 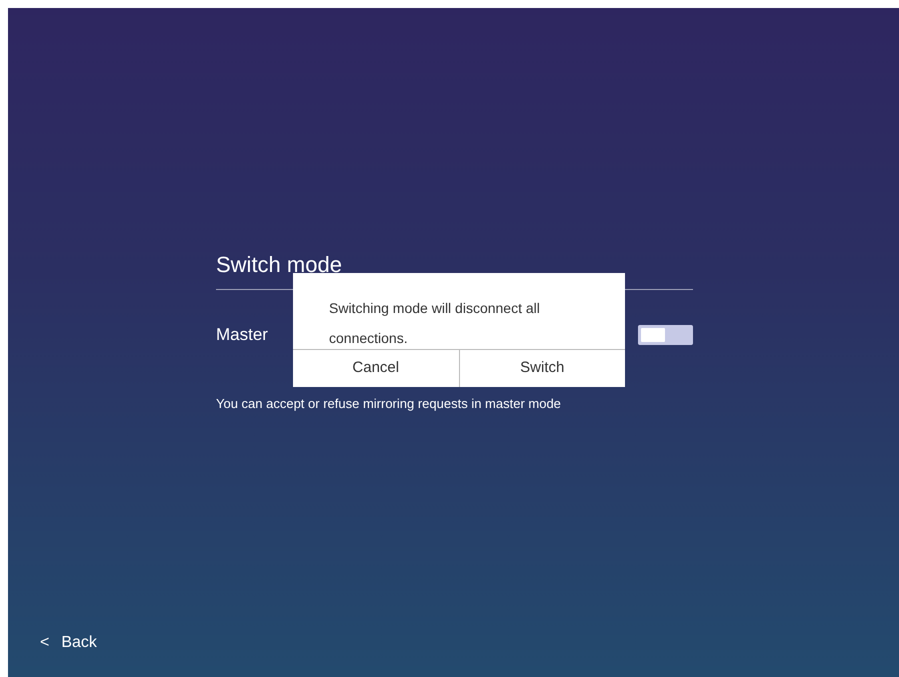 What do you see at coordinates (434, 323) in the screenshot?
I see `dialog-message: Switching mode will disconnect all connections.` at bounding box center [434, 323].